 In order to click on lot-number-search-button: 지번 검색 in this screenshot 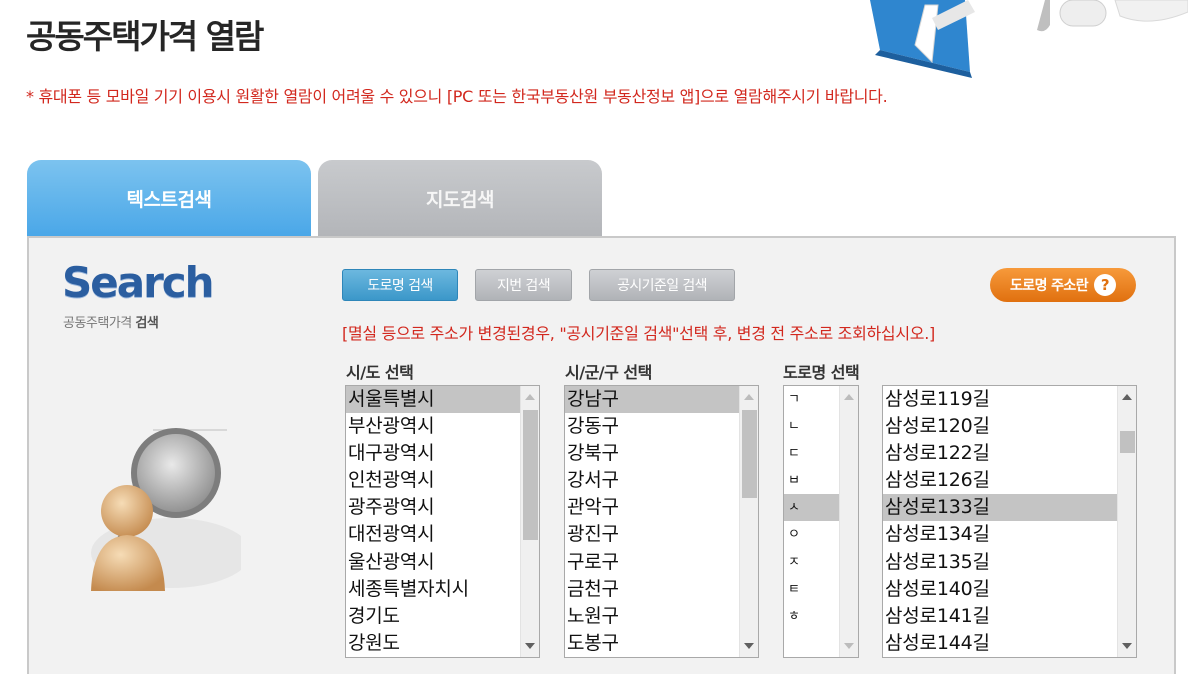, I will do `click(523, 285)`.